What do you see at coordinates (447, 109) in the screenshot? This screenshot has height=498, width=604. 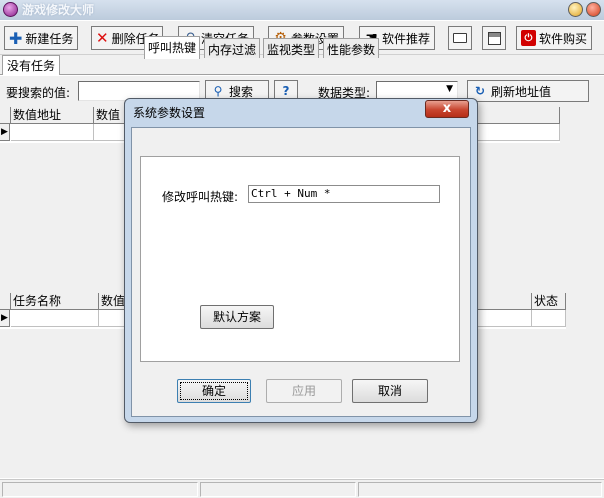 I see `dialog-close-button: x` at bounding box center [447, 109].